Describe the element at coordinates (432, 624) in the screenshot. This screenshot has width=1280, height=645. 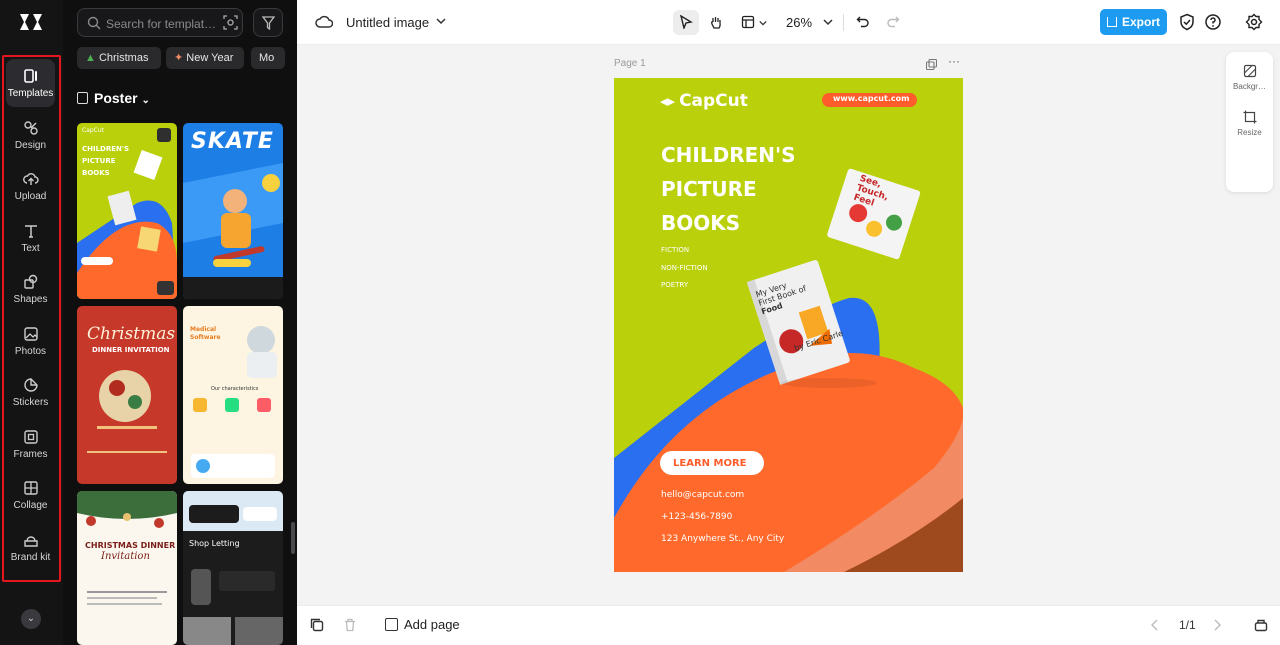
I see `add-page-label: Add page` at that location.